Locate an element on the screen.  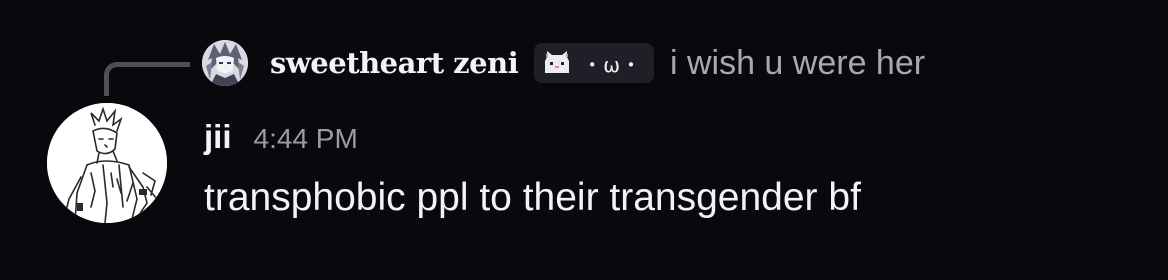
message-timestamp: 4:44 PM is located at coordinates (306, 139).